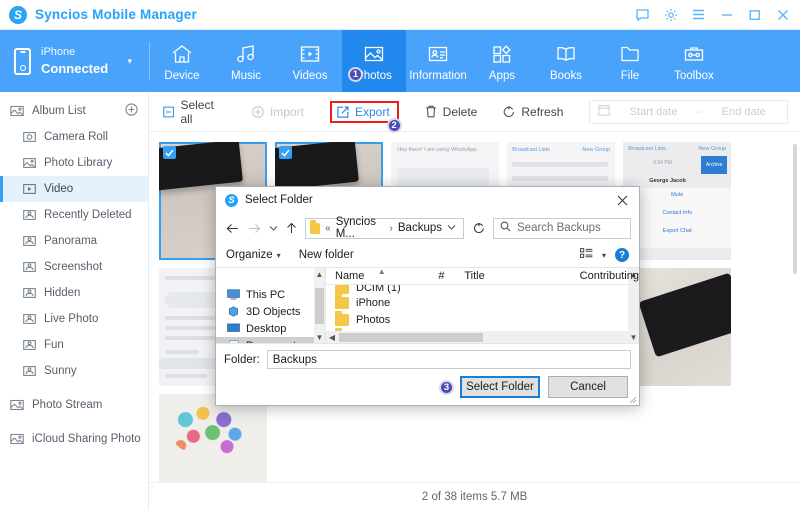  Describe the element at coordinates (372, 111) in the screenshot. I see `export-label: Export` at that location.